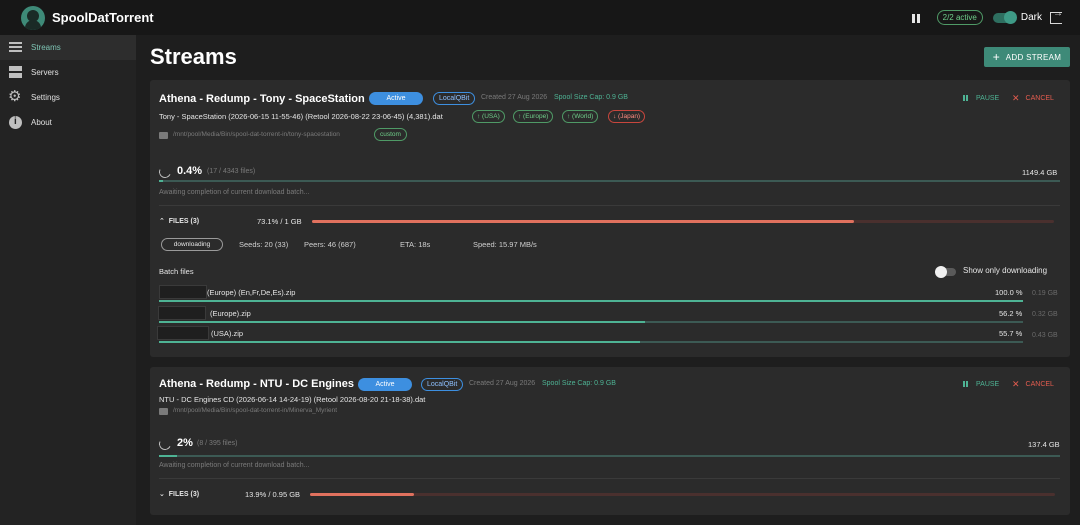 Image resolution: width=1080 pixels, height=525 pixels. What do you see at coordinates (1056, 16) in the screenshot?
I see `logout-icon` at bounding box center [1056, 16].